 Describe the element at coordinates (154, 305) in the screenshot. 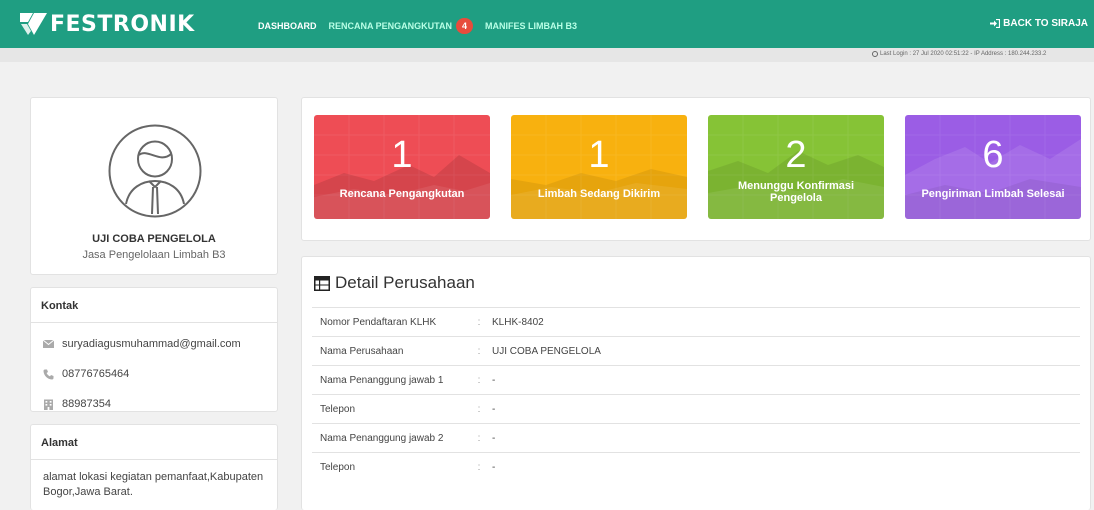

I see `contact-card-title: Kontak` at that location.